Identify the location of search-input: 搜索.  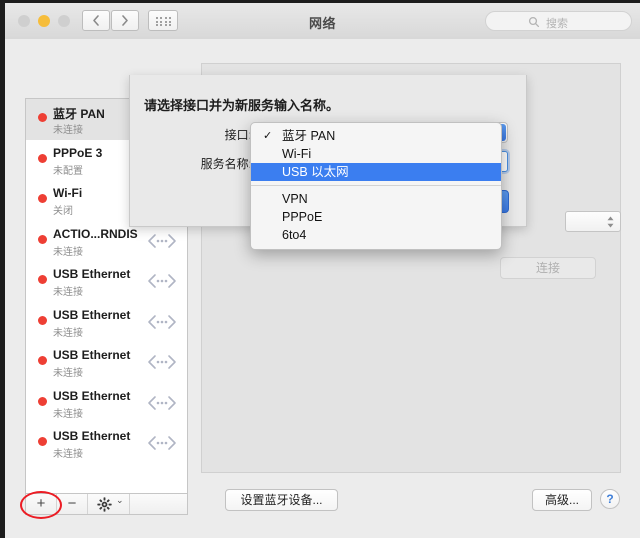
(558, 21).